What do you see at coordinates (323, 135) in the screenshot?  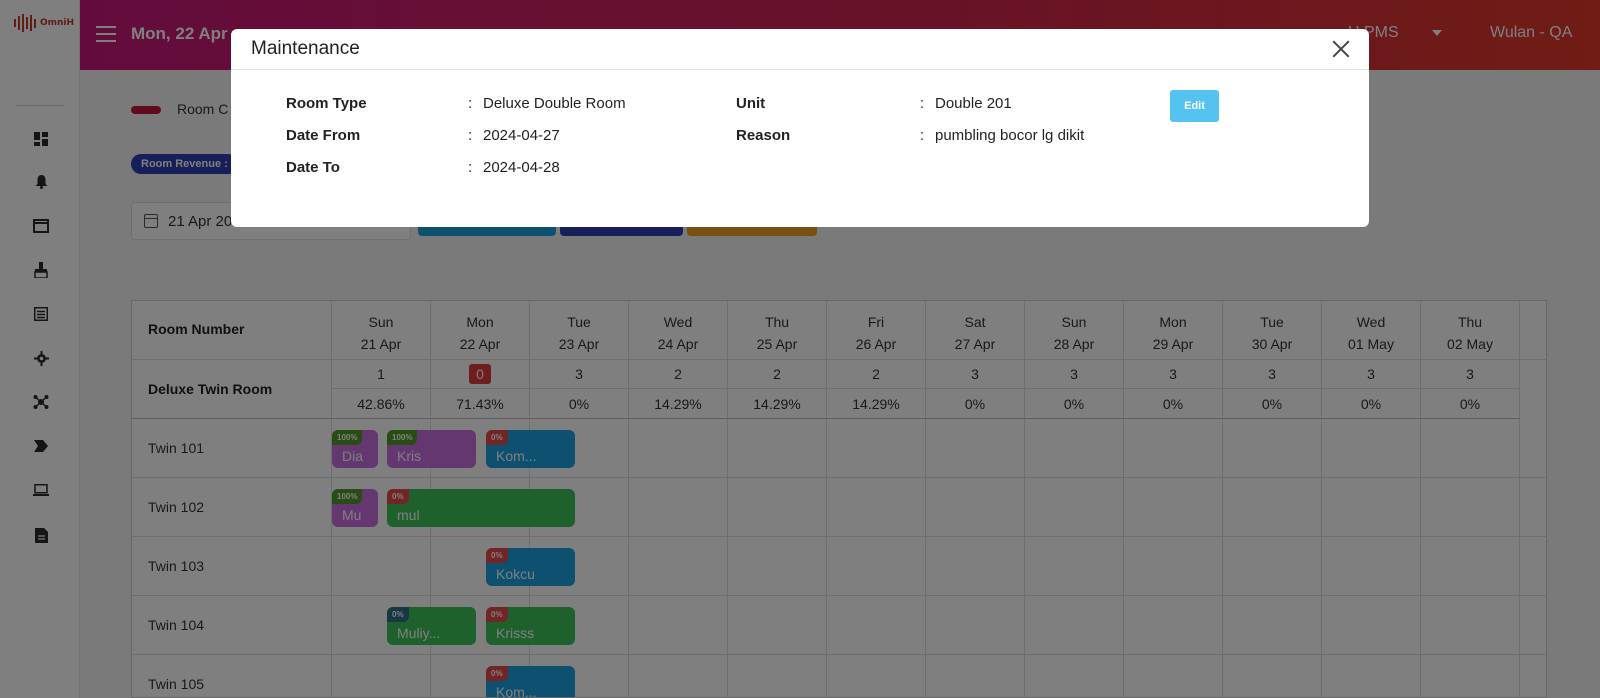 I see `date-from-label: Date From` at bounding box center [323, 135].